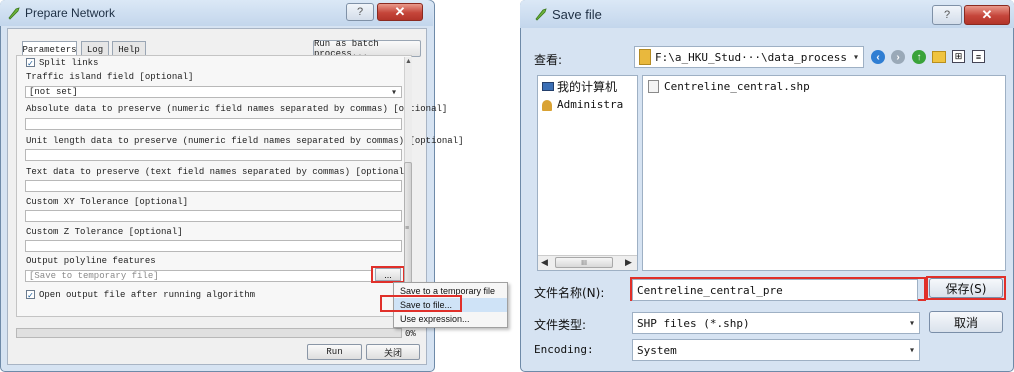 The image size is (1014, 372). What do you see at coordinates (421, 303) in the screenshot?
I see `save-to-file-highlight` at bounding box center [421, 303].